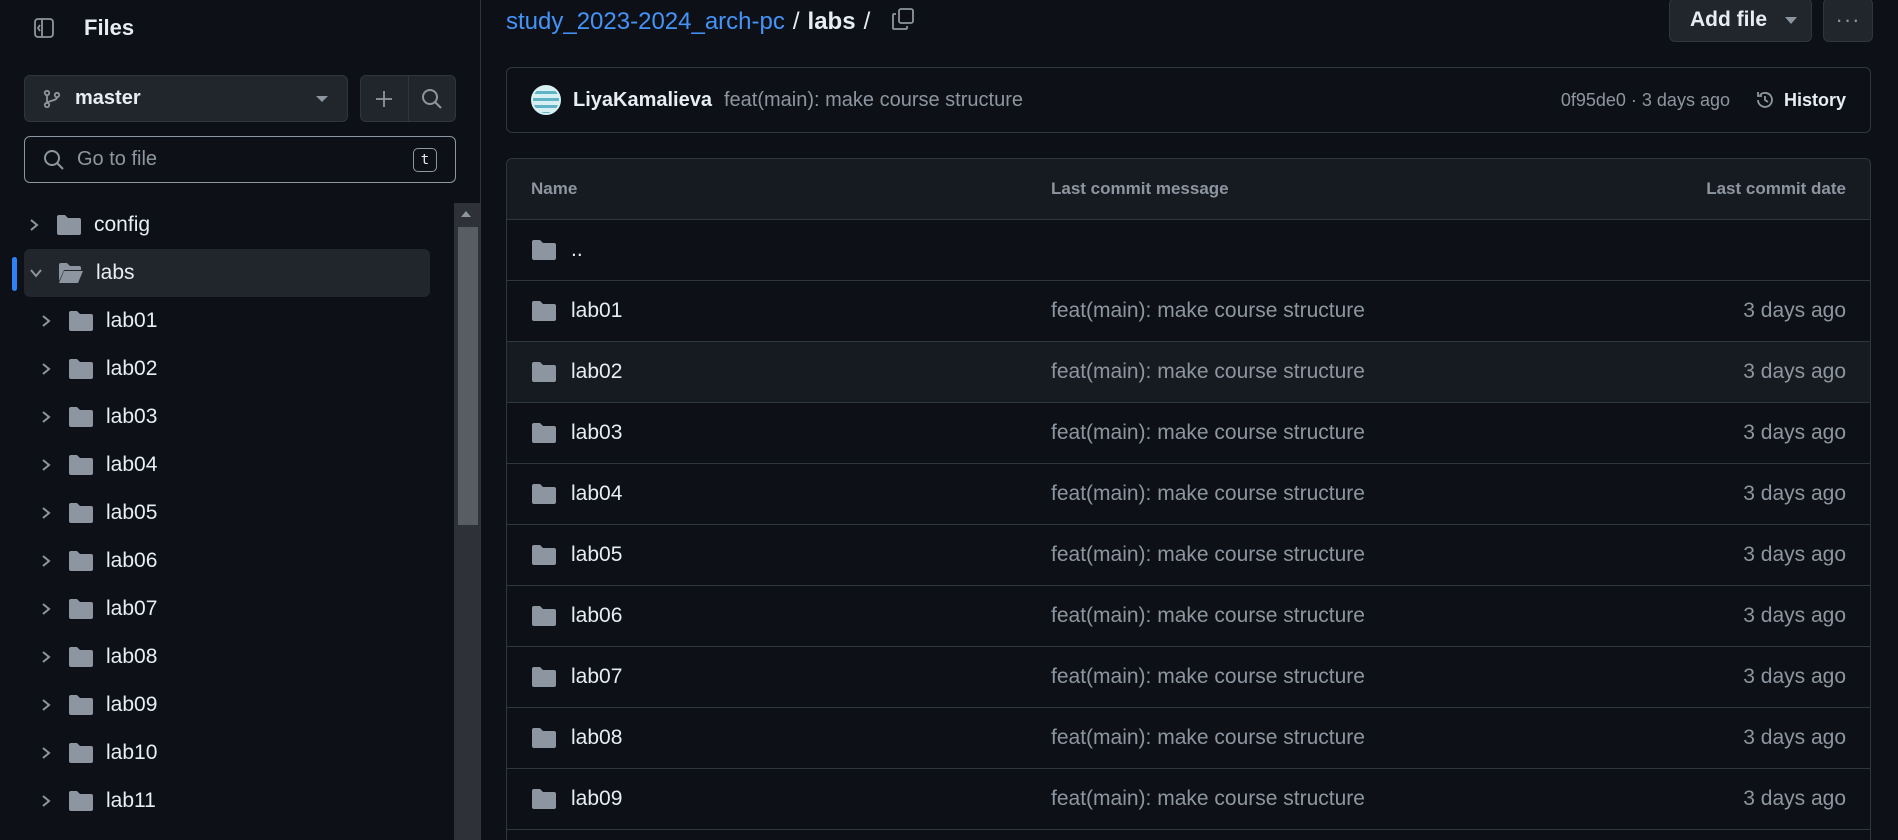  I want to click on tree-item-lab07: lab07, so click(226, 609).